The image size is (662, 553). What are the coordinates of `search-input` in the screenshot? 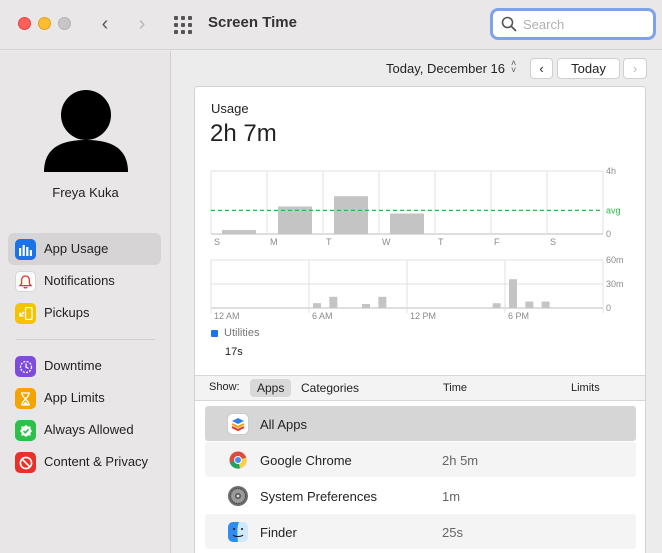 It's located at (585, 24).